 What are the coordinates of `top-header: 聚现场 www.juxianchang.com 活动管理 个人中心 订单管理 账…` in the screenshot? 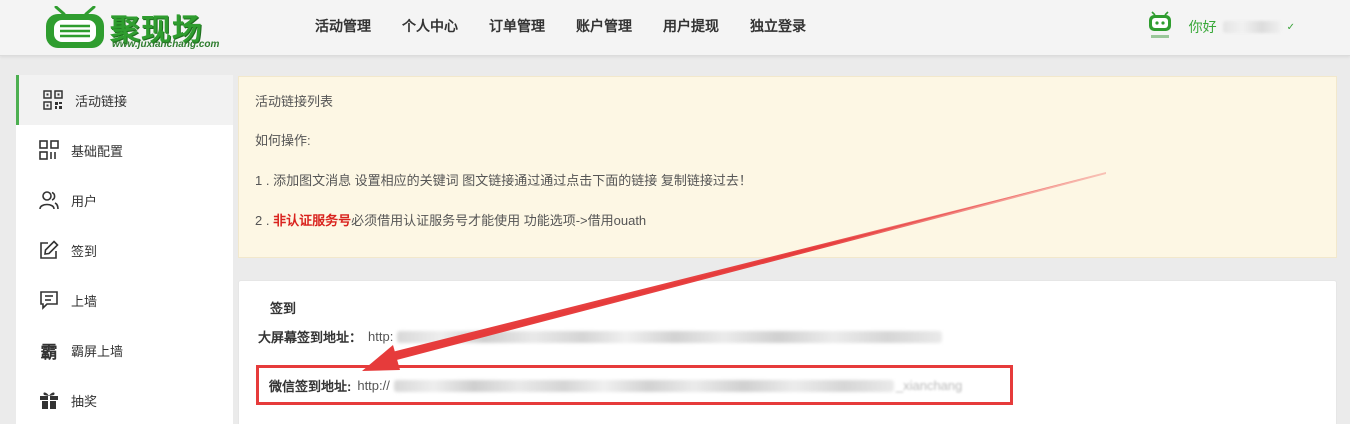 It's located at (675, 28).